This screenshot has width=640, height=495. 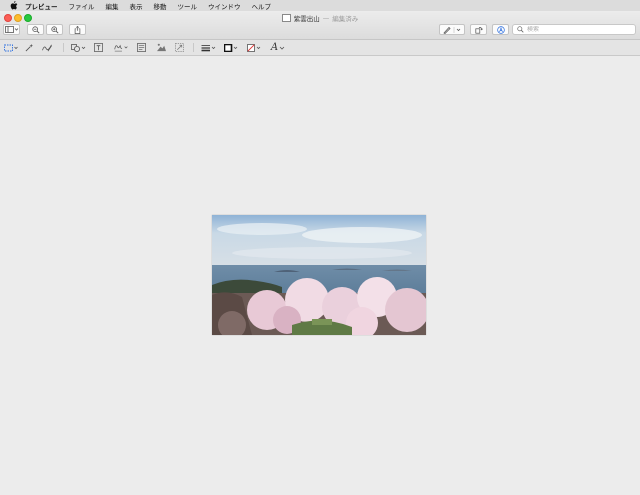 I want to click on apple-menu-icon, so click(x=14, y=6).